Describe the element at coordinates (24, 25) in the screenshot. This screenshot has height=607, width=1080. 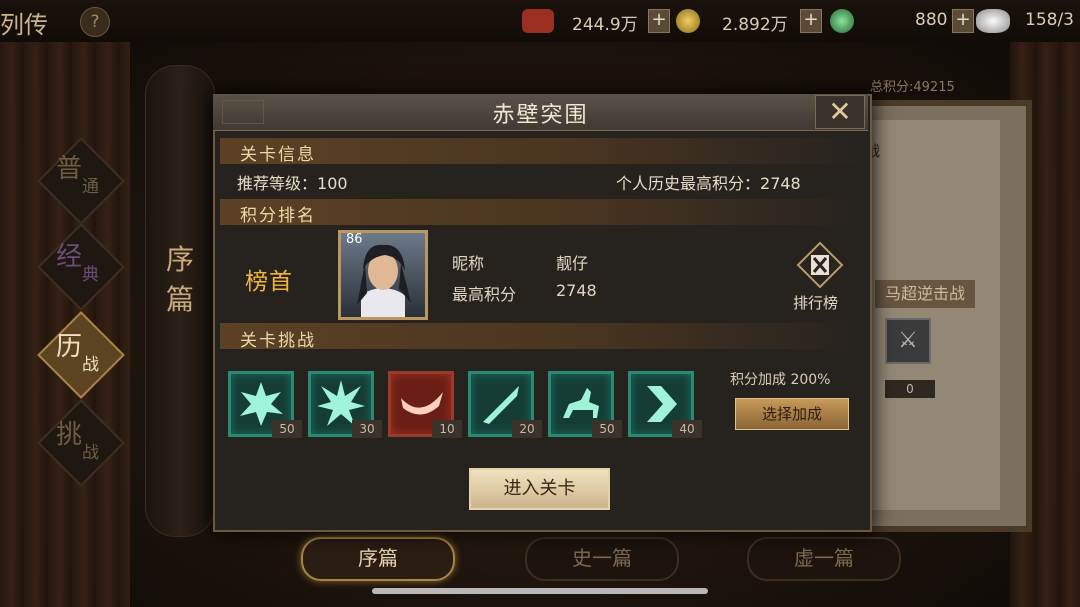
I see `page-title: 列传` at that location.